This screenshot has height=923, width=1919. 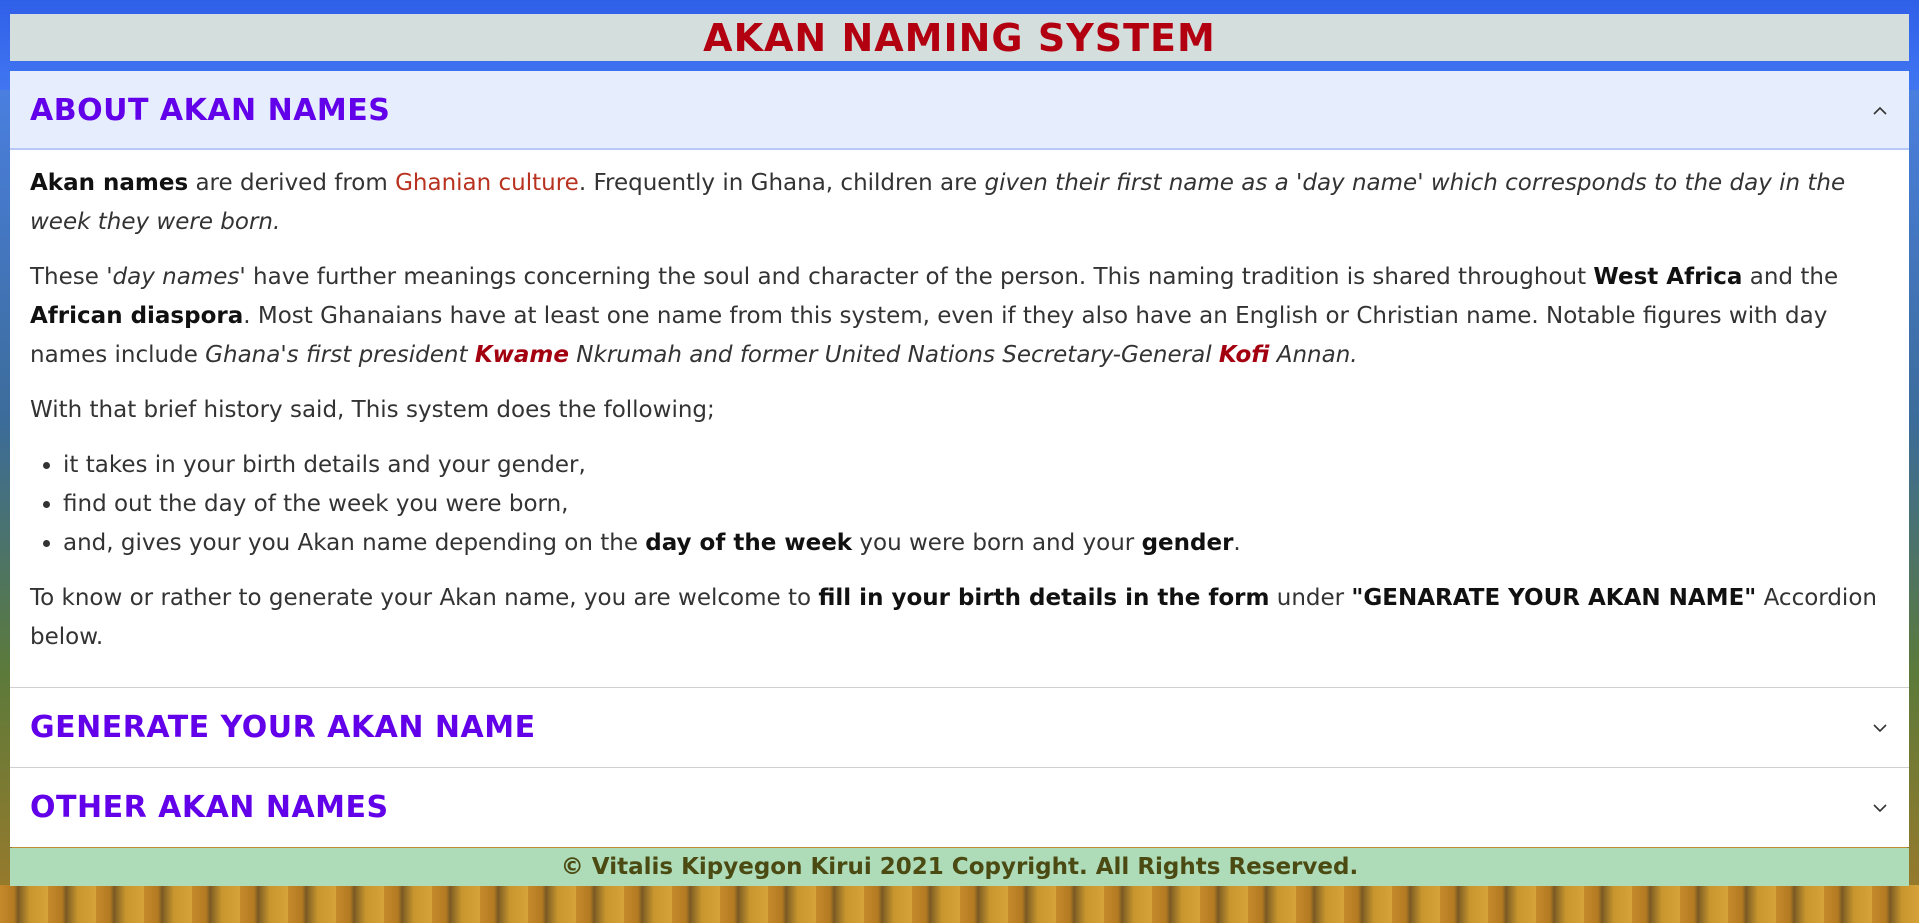 What do you see at coordinates (997, 543) in the screenshot?
I see `text: you were born and your` at bounding box center [997, 543].